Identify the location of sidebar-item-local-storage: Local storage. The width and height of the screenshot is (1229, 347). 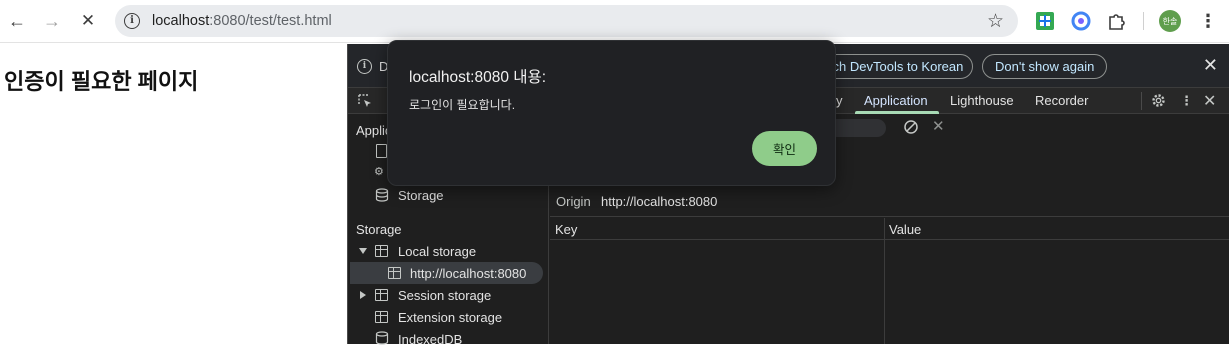
(437, 251).